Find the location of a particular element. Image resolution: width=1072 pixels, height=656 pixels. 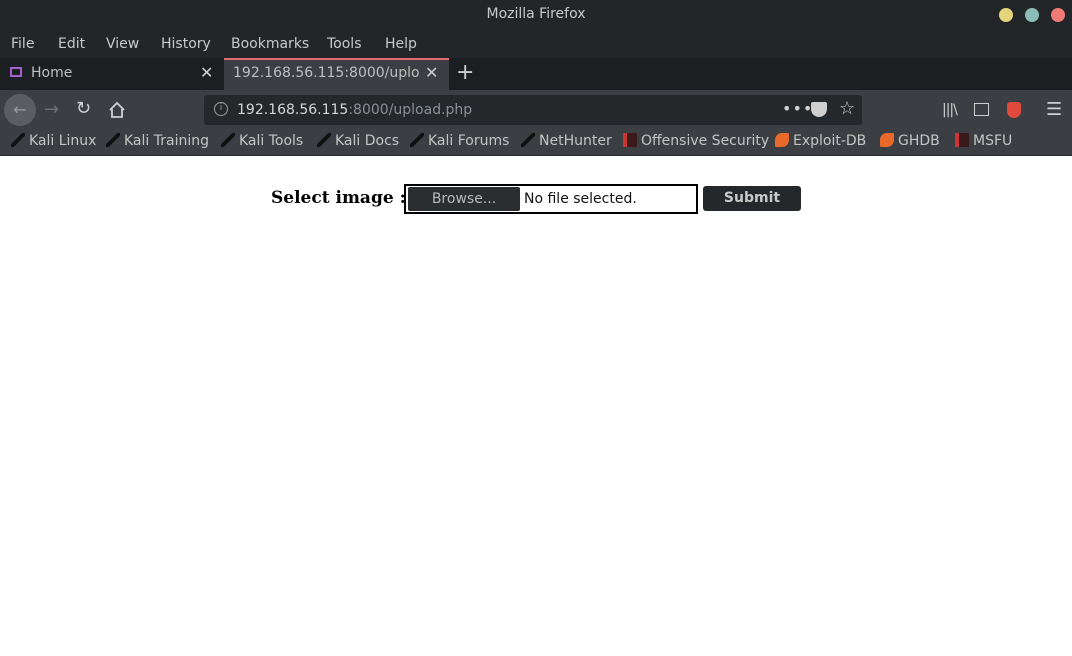

info-icon: i is located at coordinates (221, 109).